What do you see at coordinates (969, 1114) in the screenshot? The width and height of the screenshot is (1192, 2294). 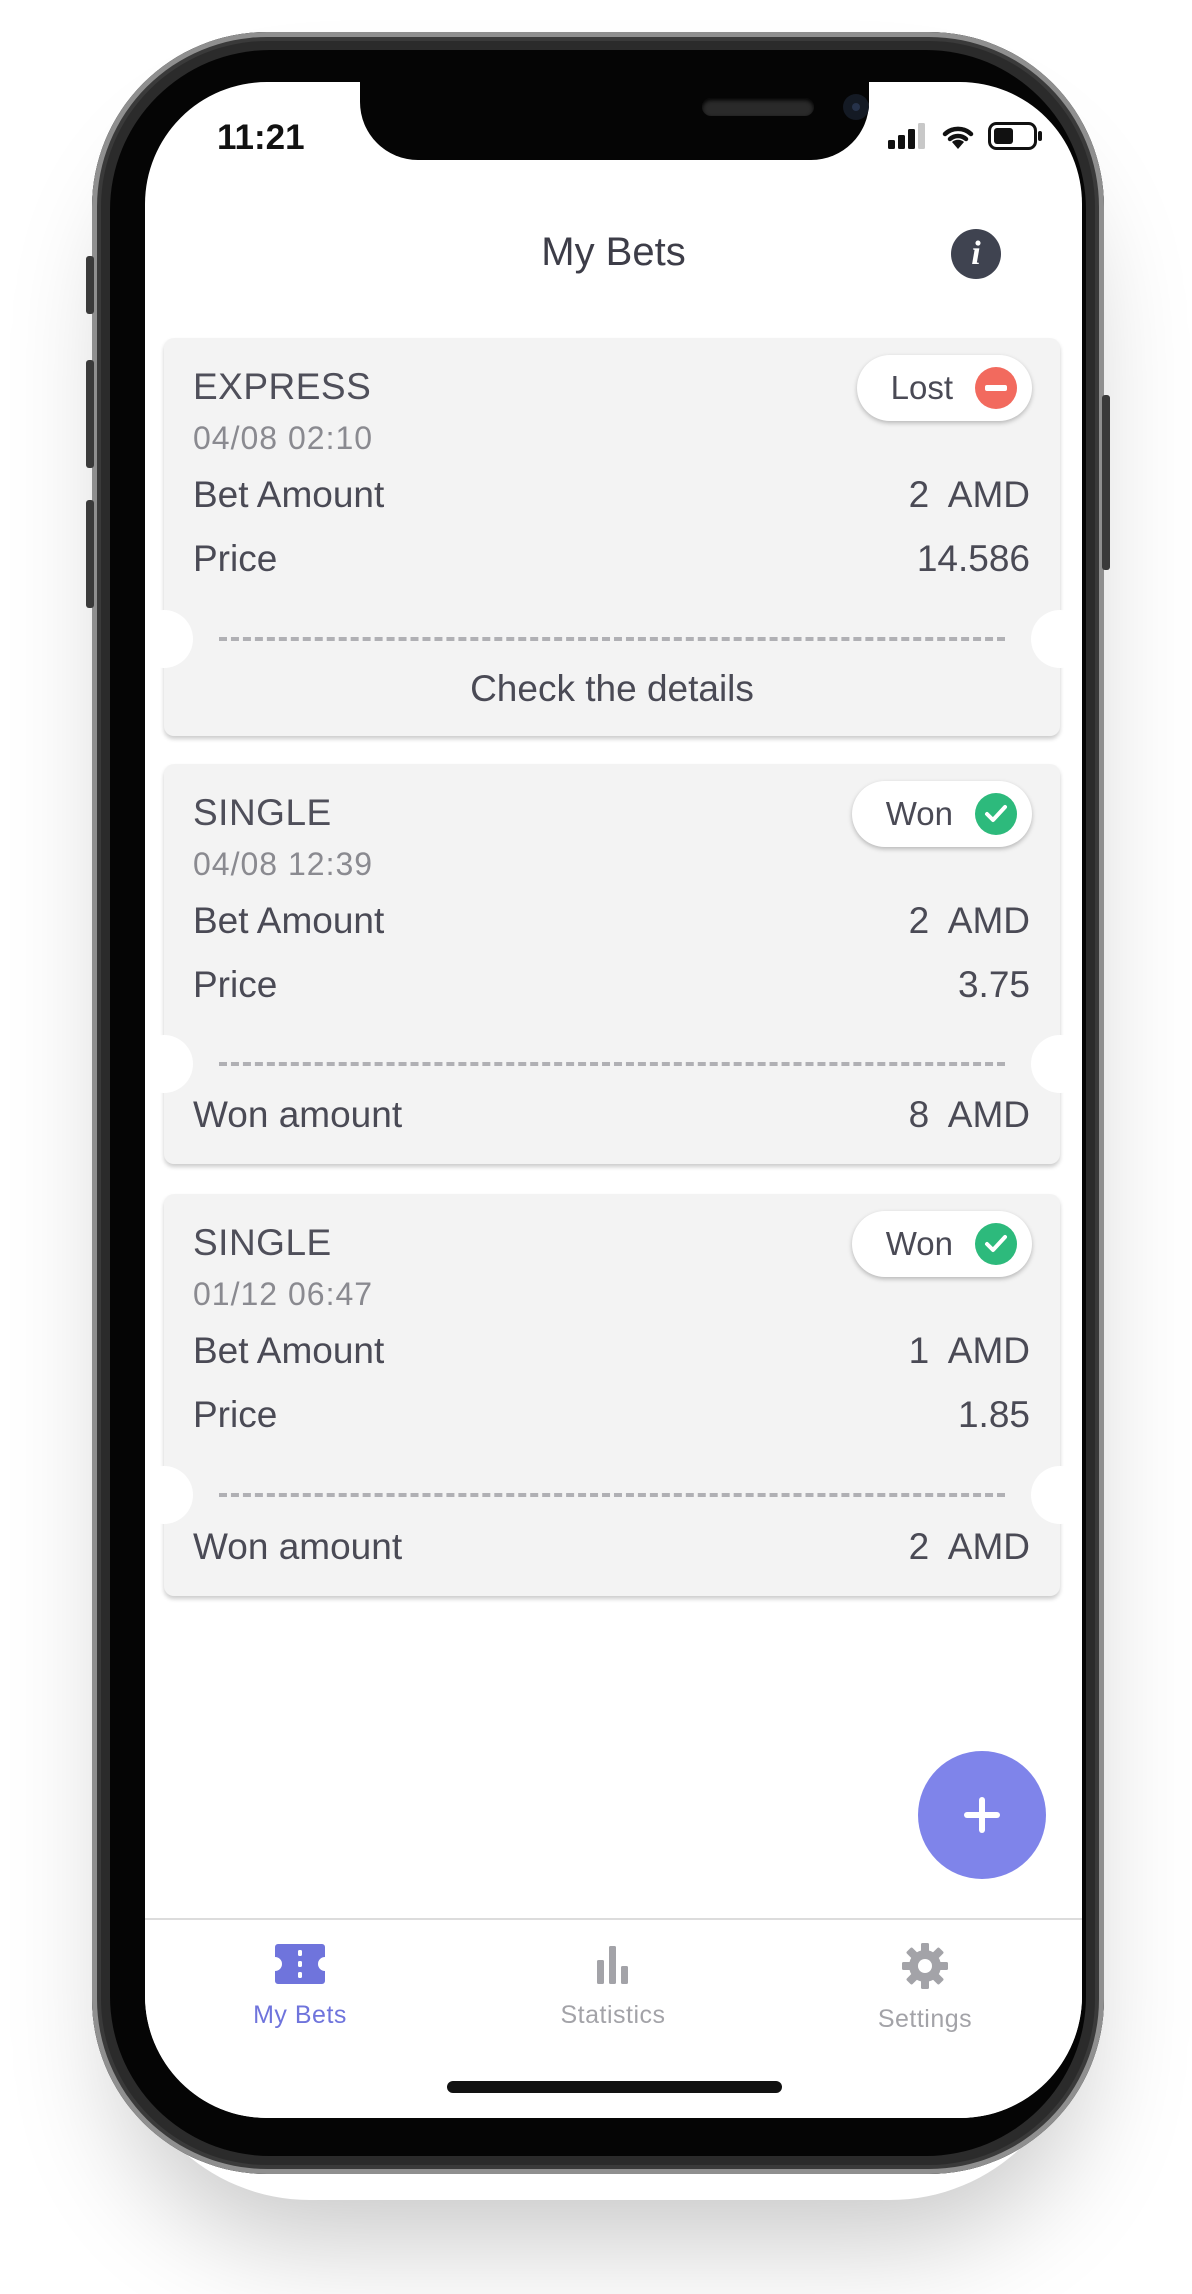 I see `won-amount-value: 8 AMD` at bounding box center [969, 1114].